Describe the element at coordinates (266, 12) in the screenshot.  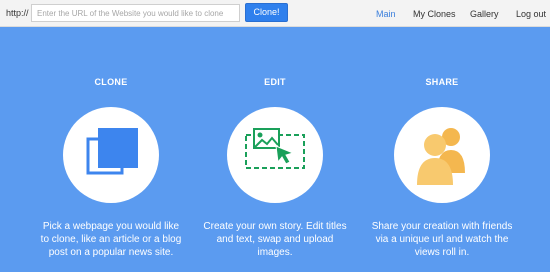
I see `clone-button: Clone!` at that location.